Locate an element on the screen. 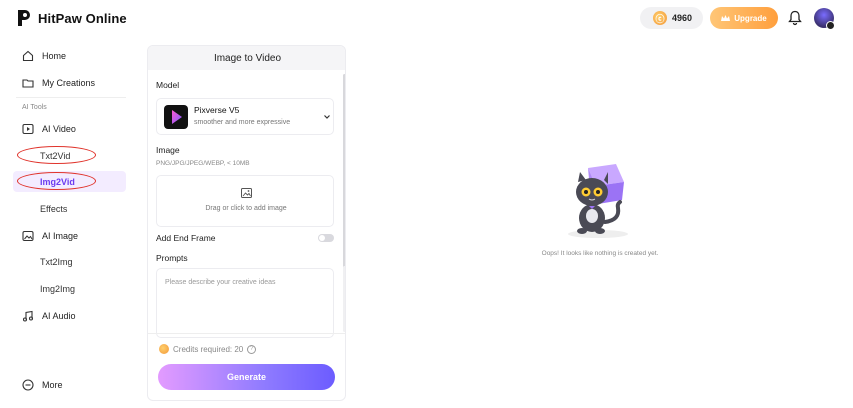 Image resolution: width=853 pixels, height=408 pixels. image-upload-dropzone: Drag or click to add image is located at coordinates (245, 201).